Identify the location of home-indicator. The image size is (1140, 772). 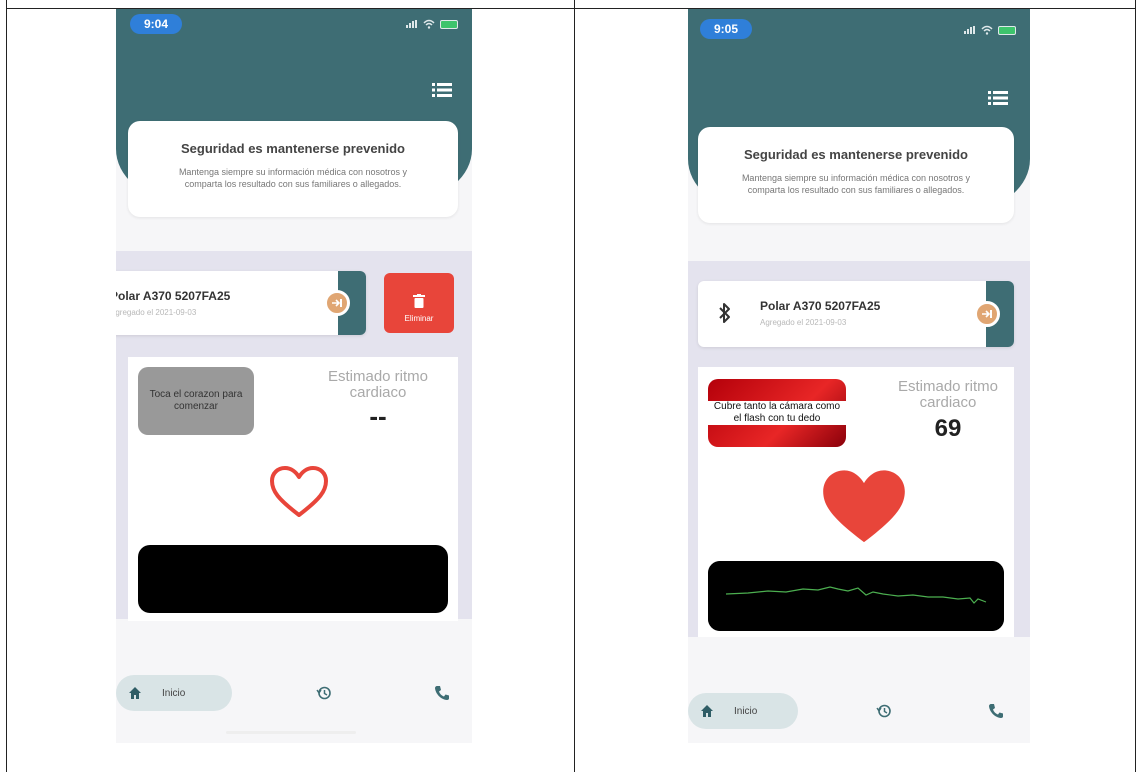
(291, 732).